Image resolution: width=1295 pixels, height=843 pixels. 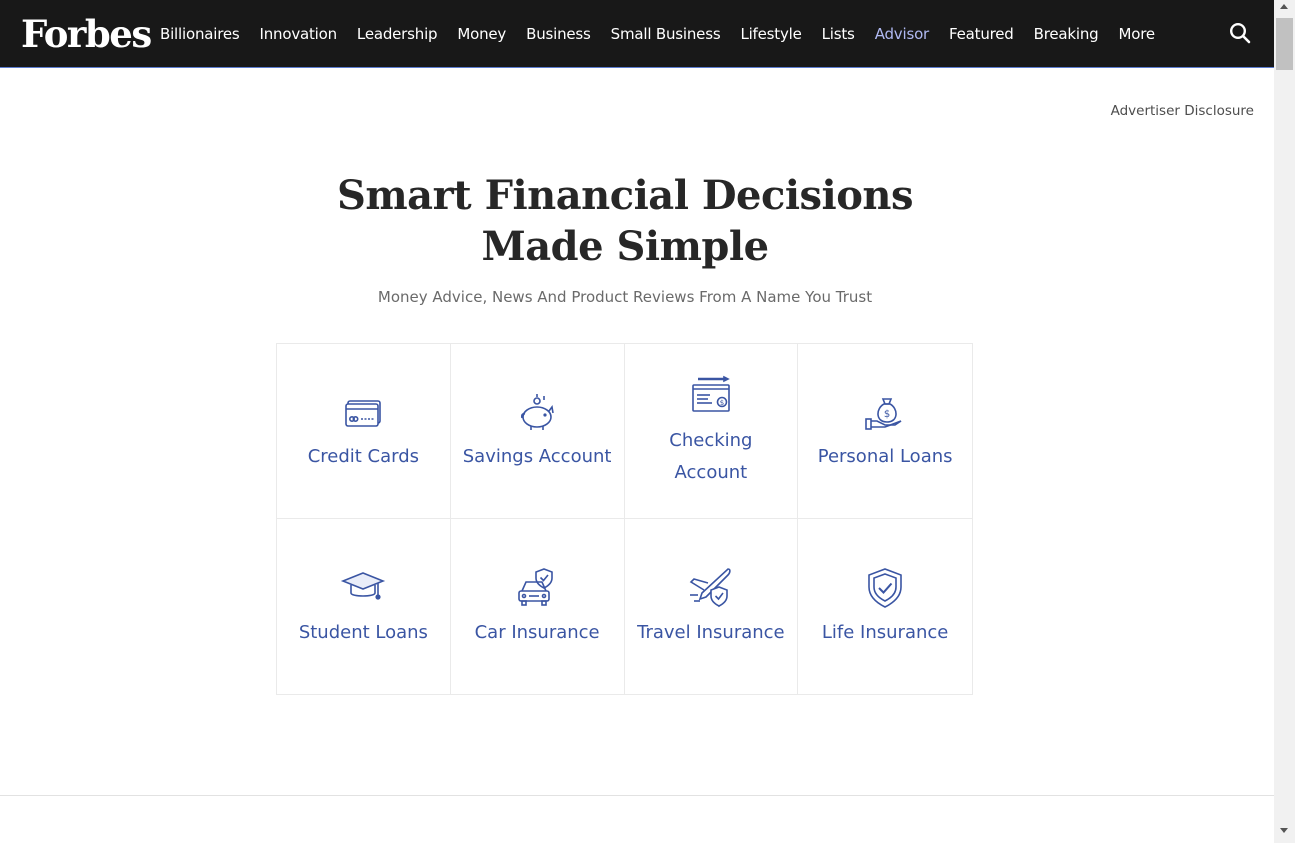 I want to click on graduation-cap-icon, so click(x=363, y=585).